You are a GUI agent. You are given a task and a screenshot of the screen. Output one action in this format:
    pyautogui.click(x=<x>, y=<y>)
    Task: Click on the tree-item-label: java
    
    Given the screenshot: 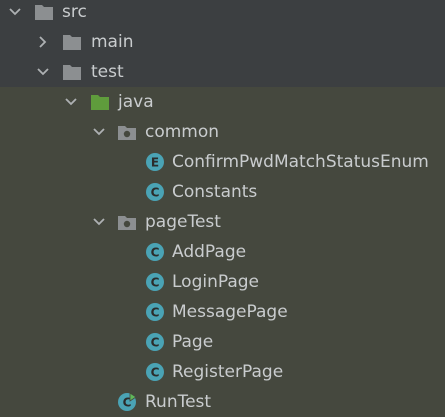 What is the action you would take?
    pyautogui.click(x=136, y=102)
    